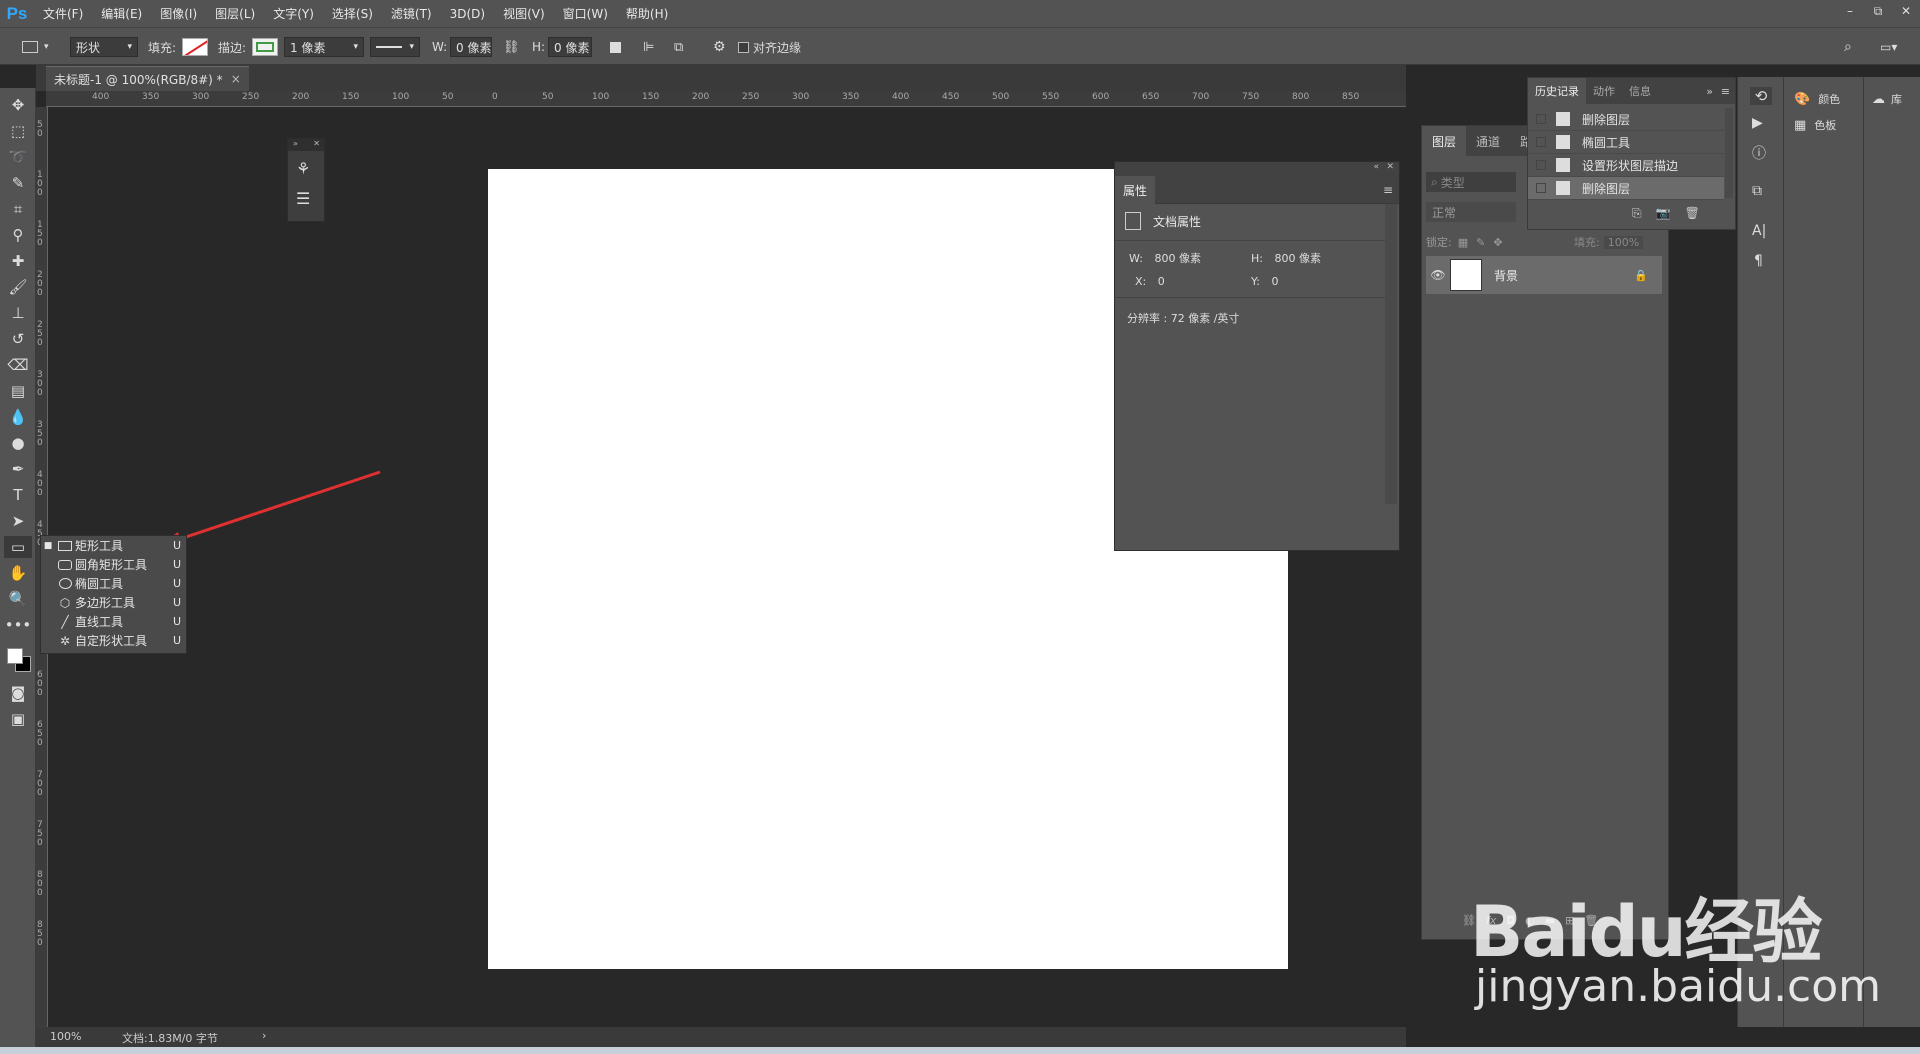 The width and height of the screenshot is (1920, 1054). What do you see at coordinates (1906, 11) in the screenshot?
I see `close-window-button: ✕` at bounding box center [1906, 11].